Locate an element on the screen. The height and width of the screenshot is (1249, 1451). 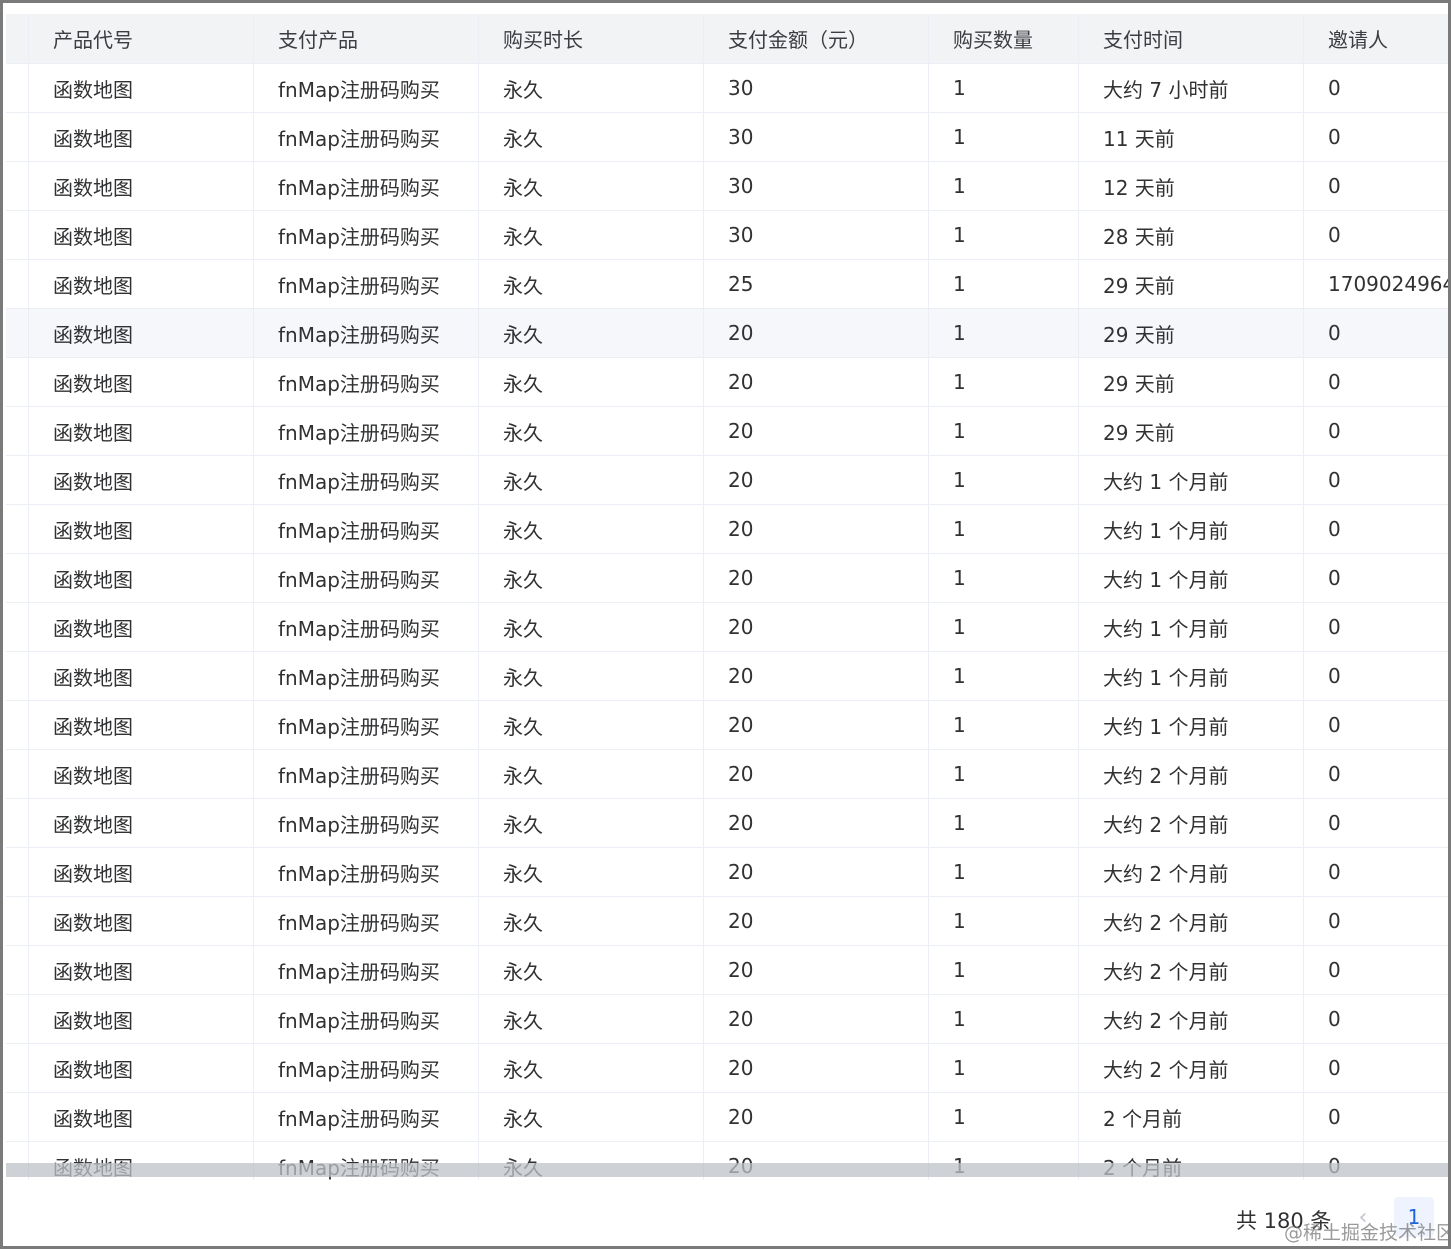
horizontal-scrollbar is located at coordinates (727, 1170).